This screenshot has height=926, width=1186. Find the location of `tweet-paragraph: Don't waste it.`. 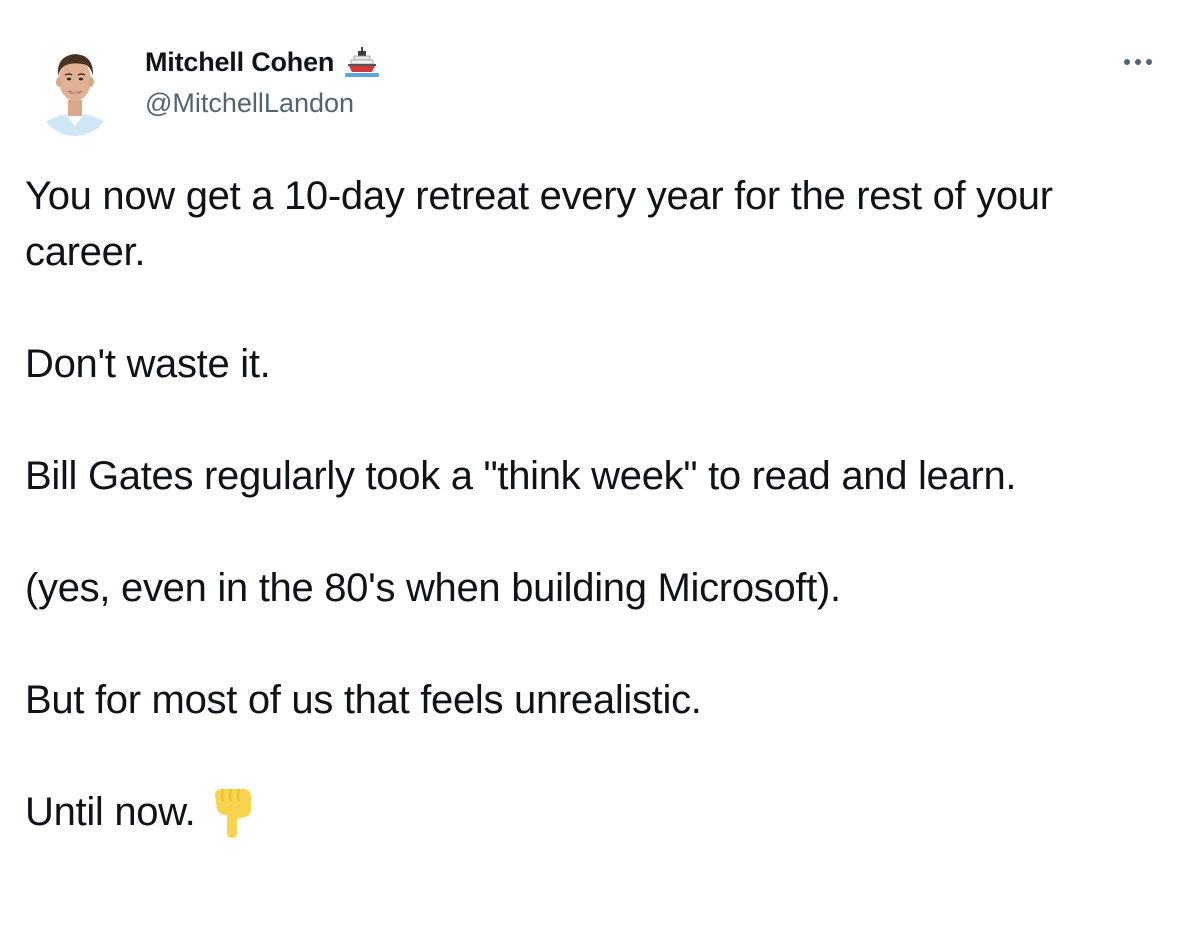

tweet-paragraph: Don't waste it. is located at coordinates (148, 364).